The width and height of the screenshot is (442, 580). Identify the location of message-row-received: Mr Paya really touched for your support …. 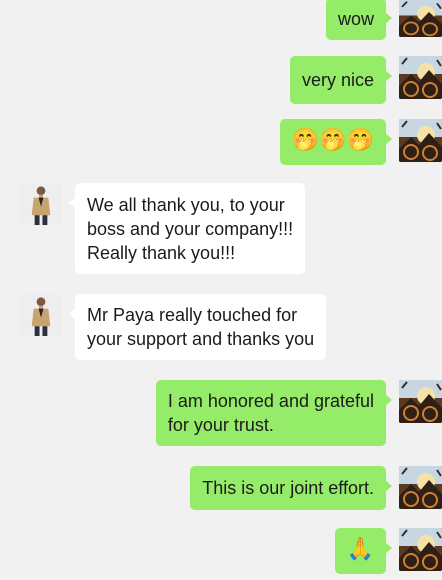
(221, 327).